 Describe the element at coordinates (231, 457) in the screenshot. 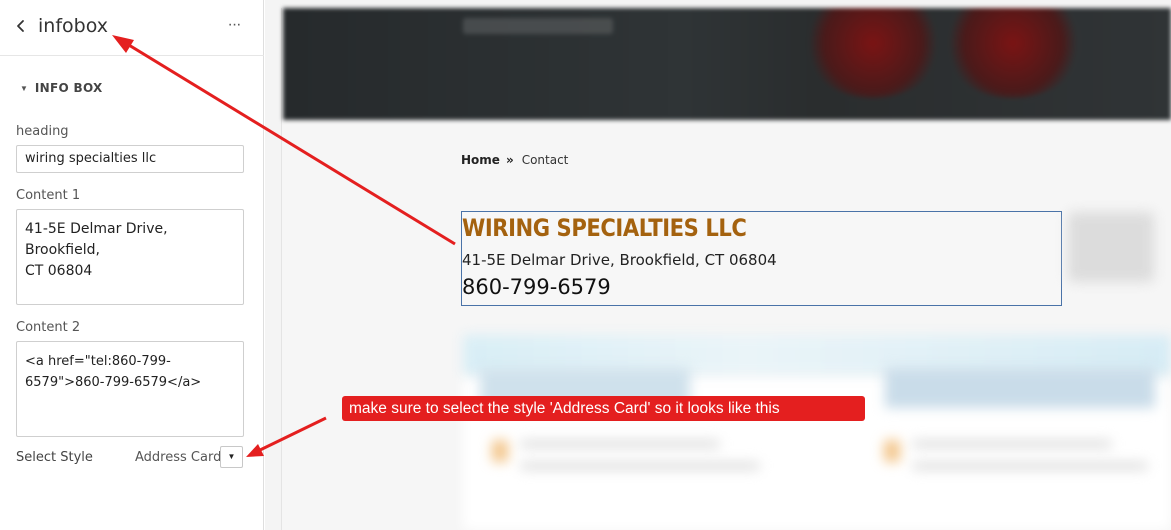

I see `style-dropdown-button: ▼` at that location.